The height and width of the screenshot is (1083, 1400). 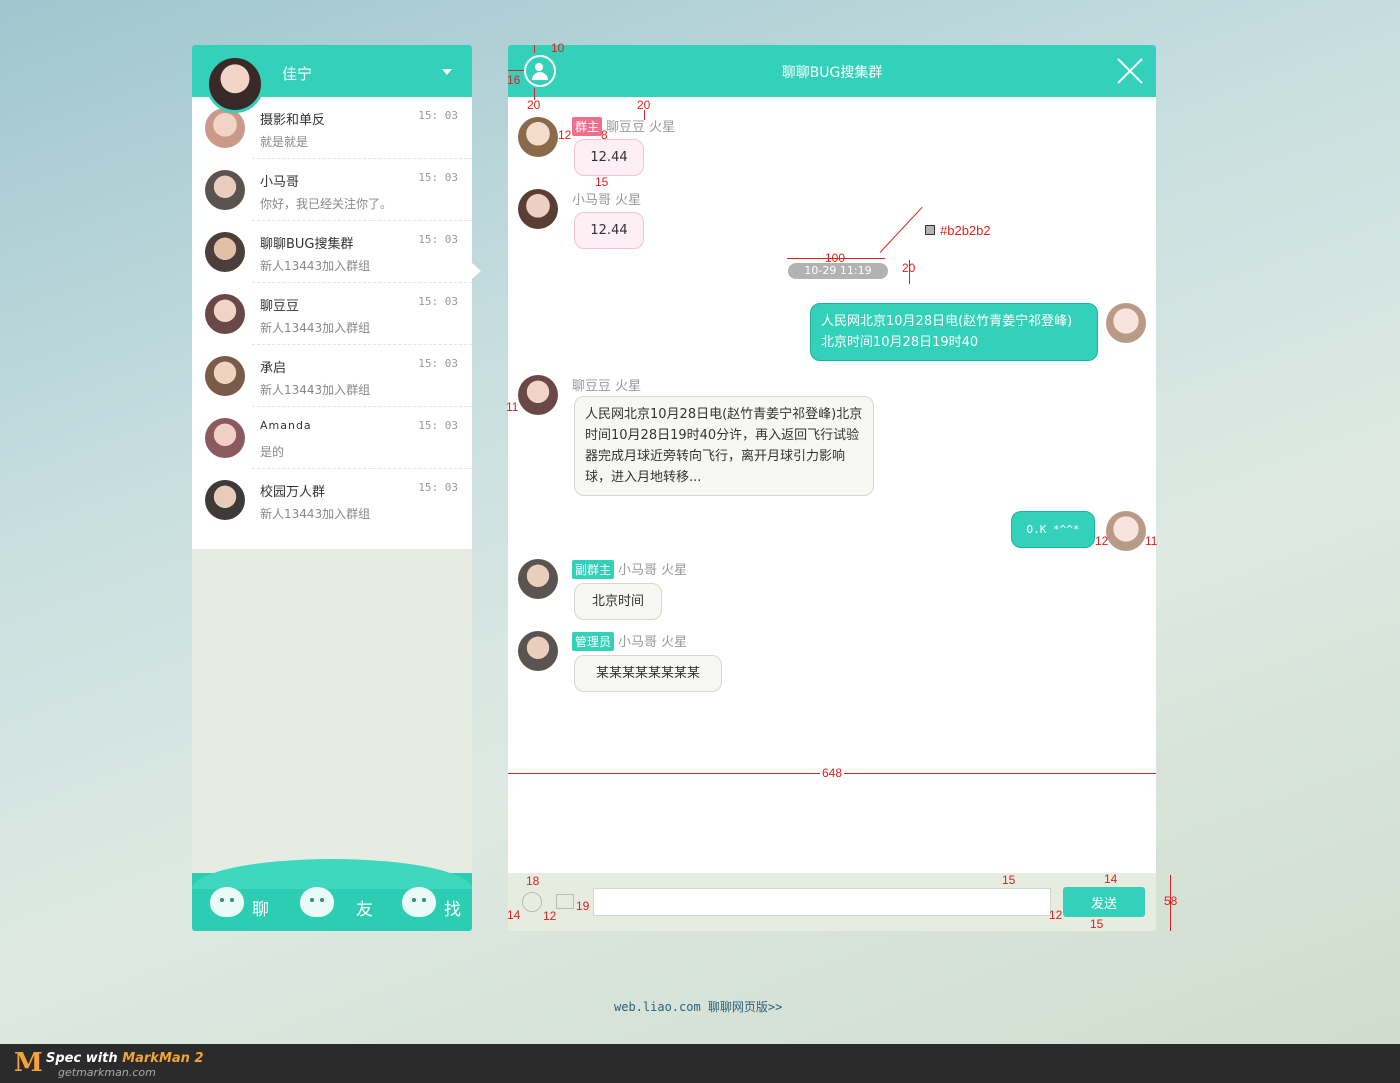 What do you see at coordinates (832, 73) in the screenshot?
I see `chat-title: 聊聊BUG搜集群` at bounding box center [832, 73].